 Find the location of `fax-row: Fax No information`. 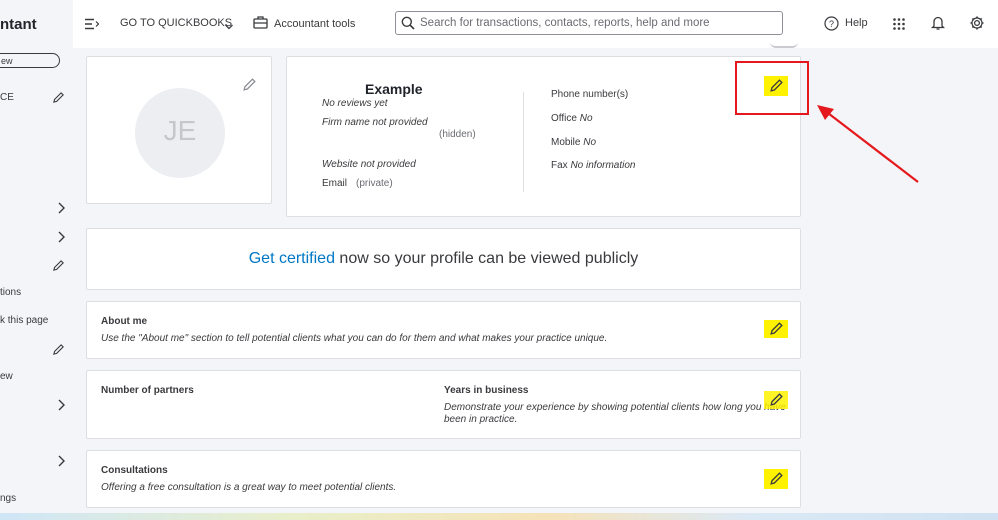

fax-row: Fax No information is located at coordinates (593, 165).